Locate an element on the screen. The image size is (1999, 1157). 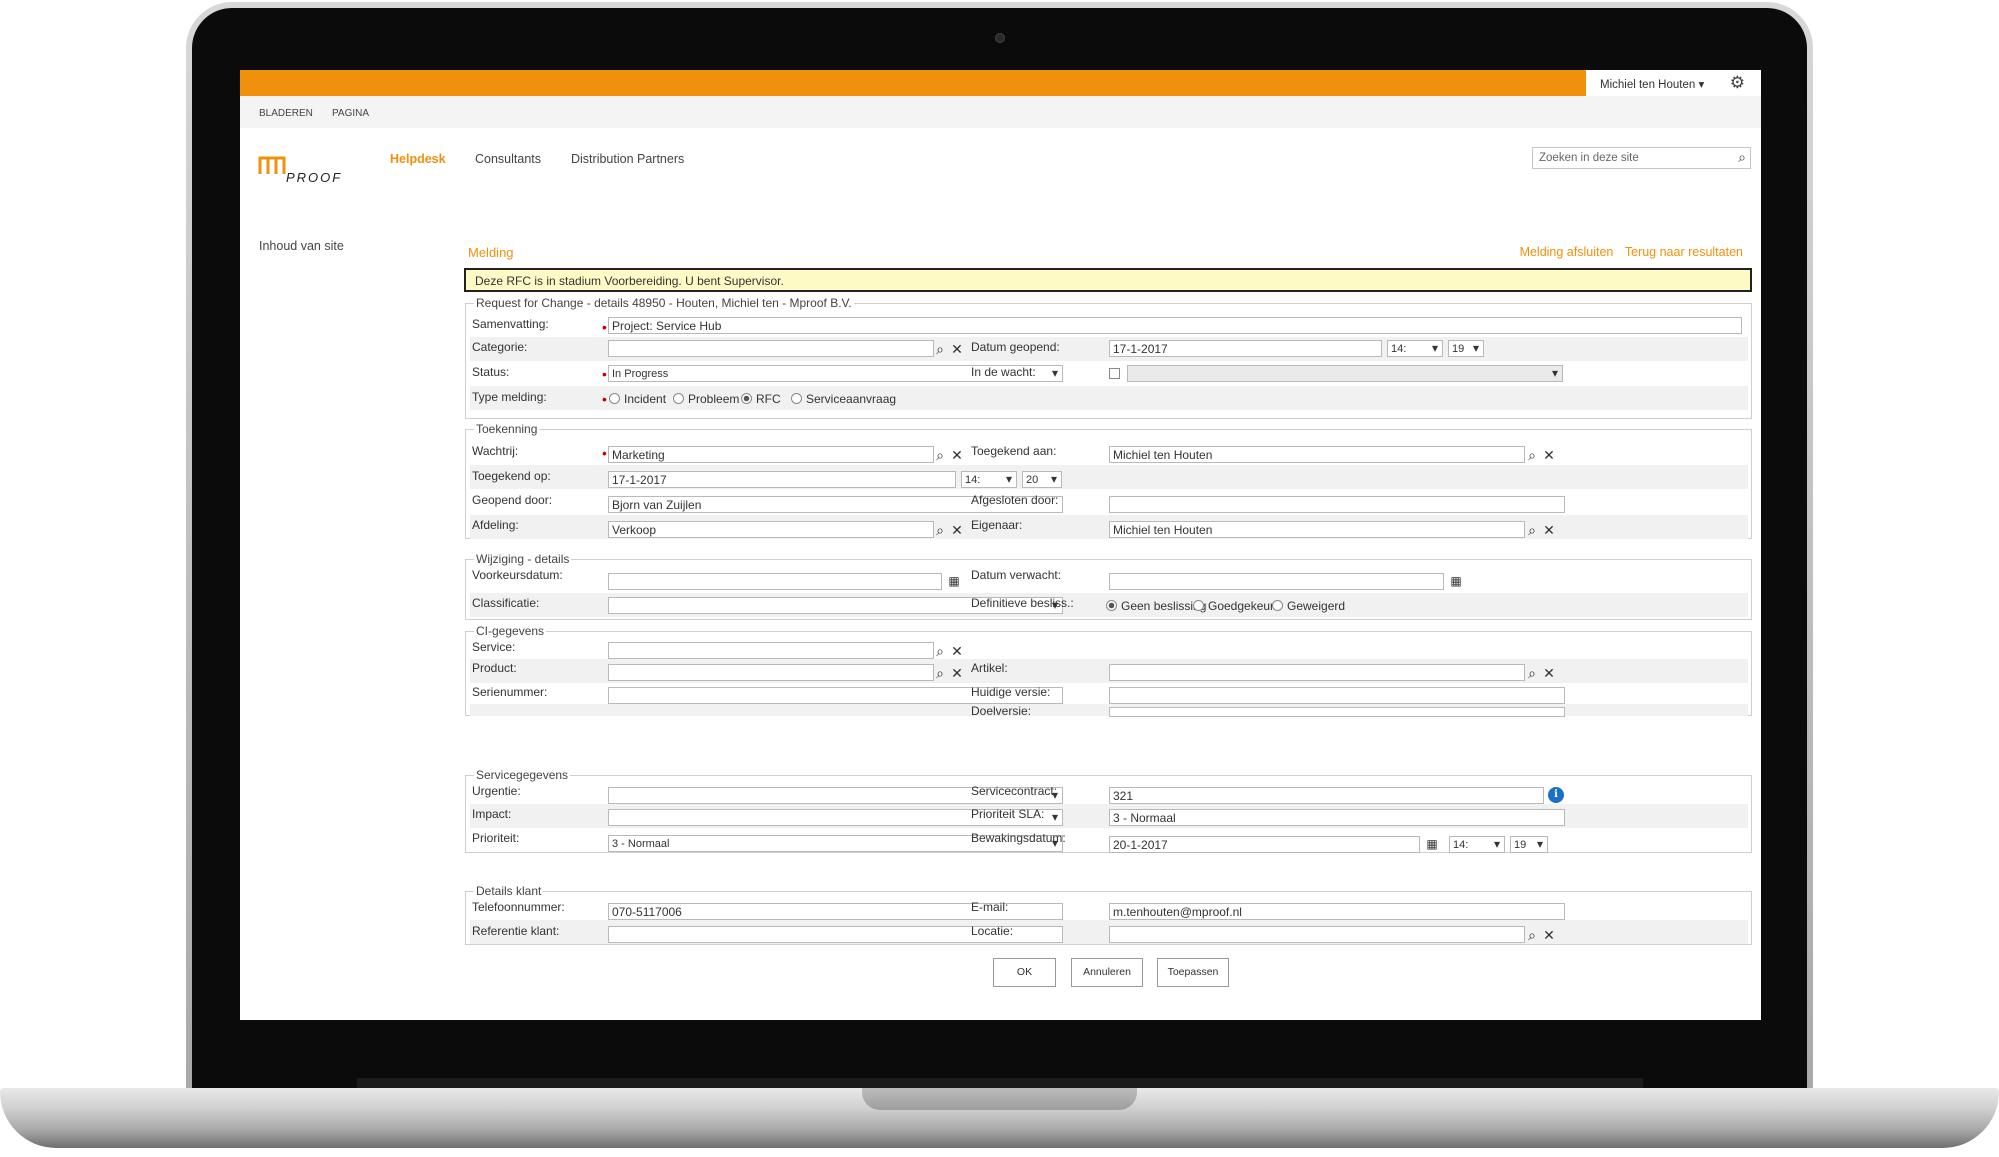
nav-consultants: Consultants is located at coordinates (508, 159).